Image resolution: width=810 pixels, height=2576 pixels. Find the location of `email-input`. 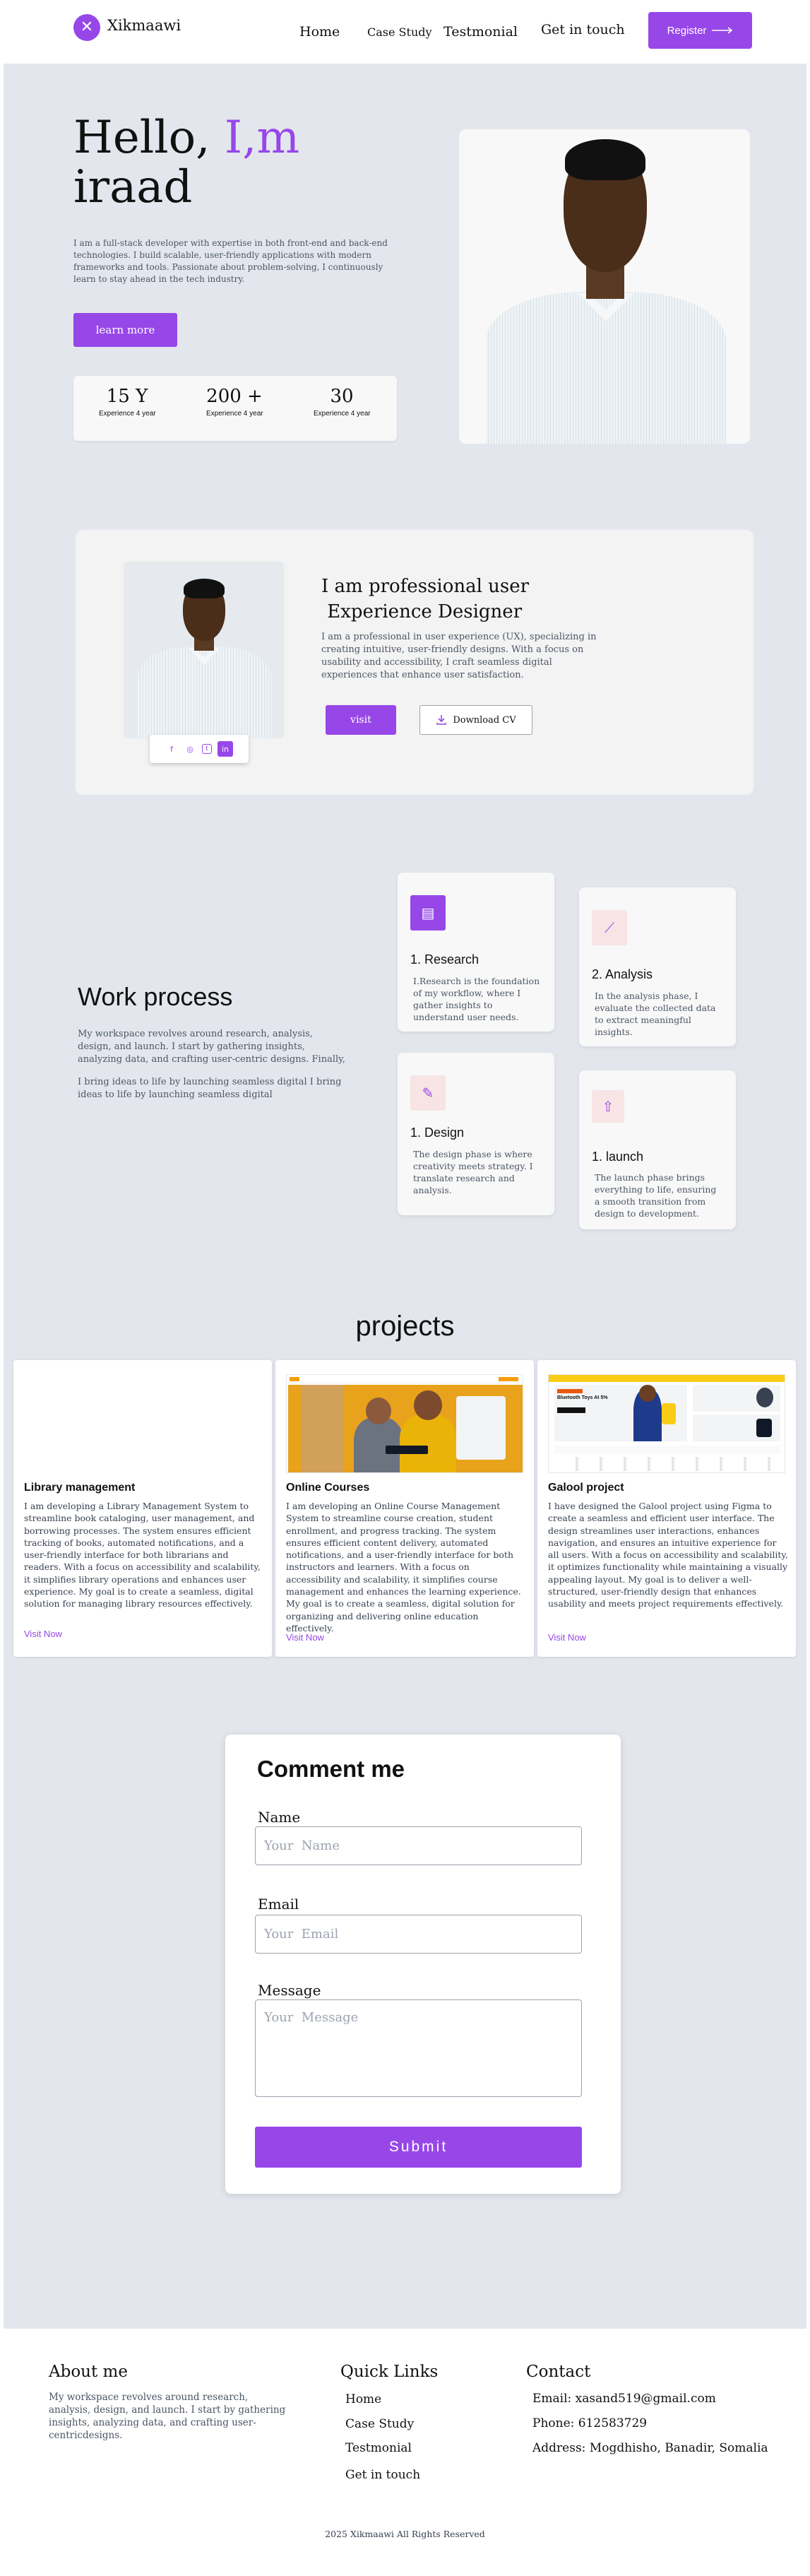

email-input is located at coordinates (418, 1934).